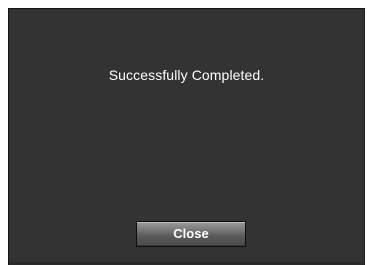 This screenshot has height=265, width=367. Describe the element at coordinates (186, 75) in the screenshot. I see `success-message: Successfully Completed.` at that location.